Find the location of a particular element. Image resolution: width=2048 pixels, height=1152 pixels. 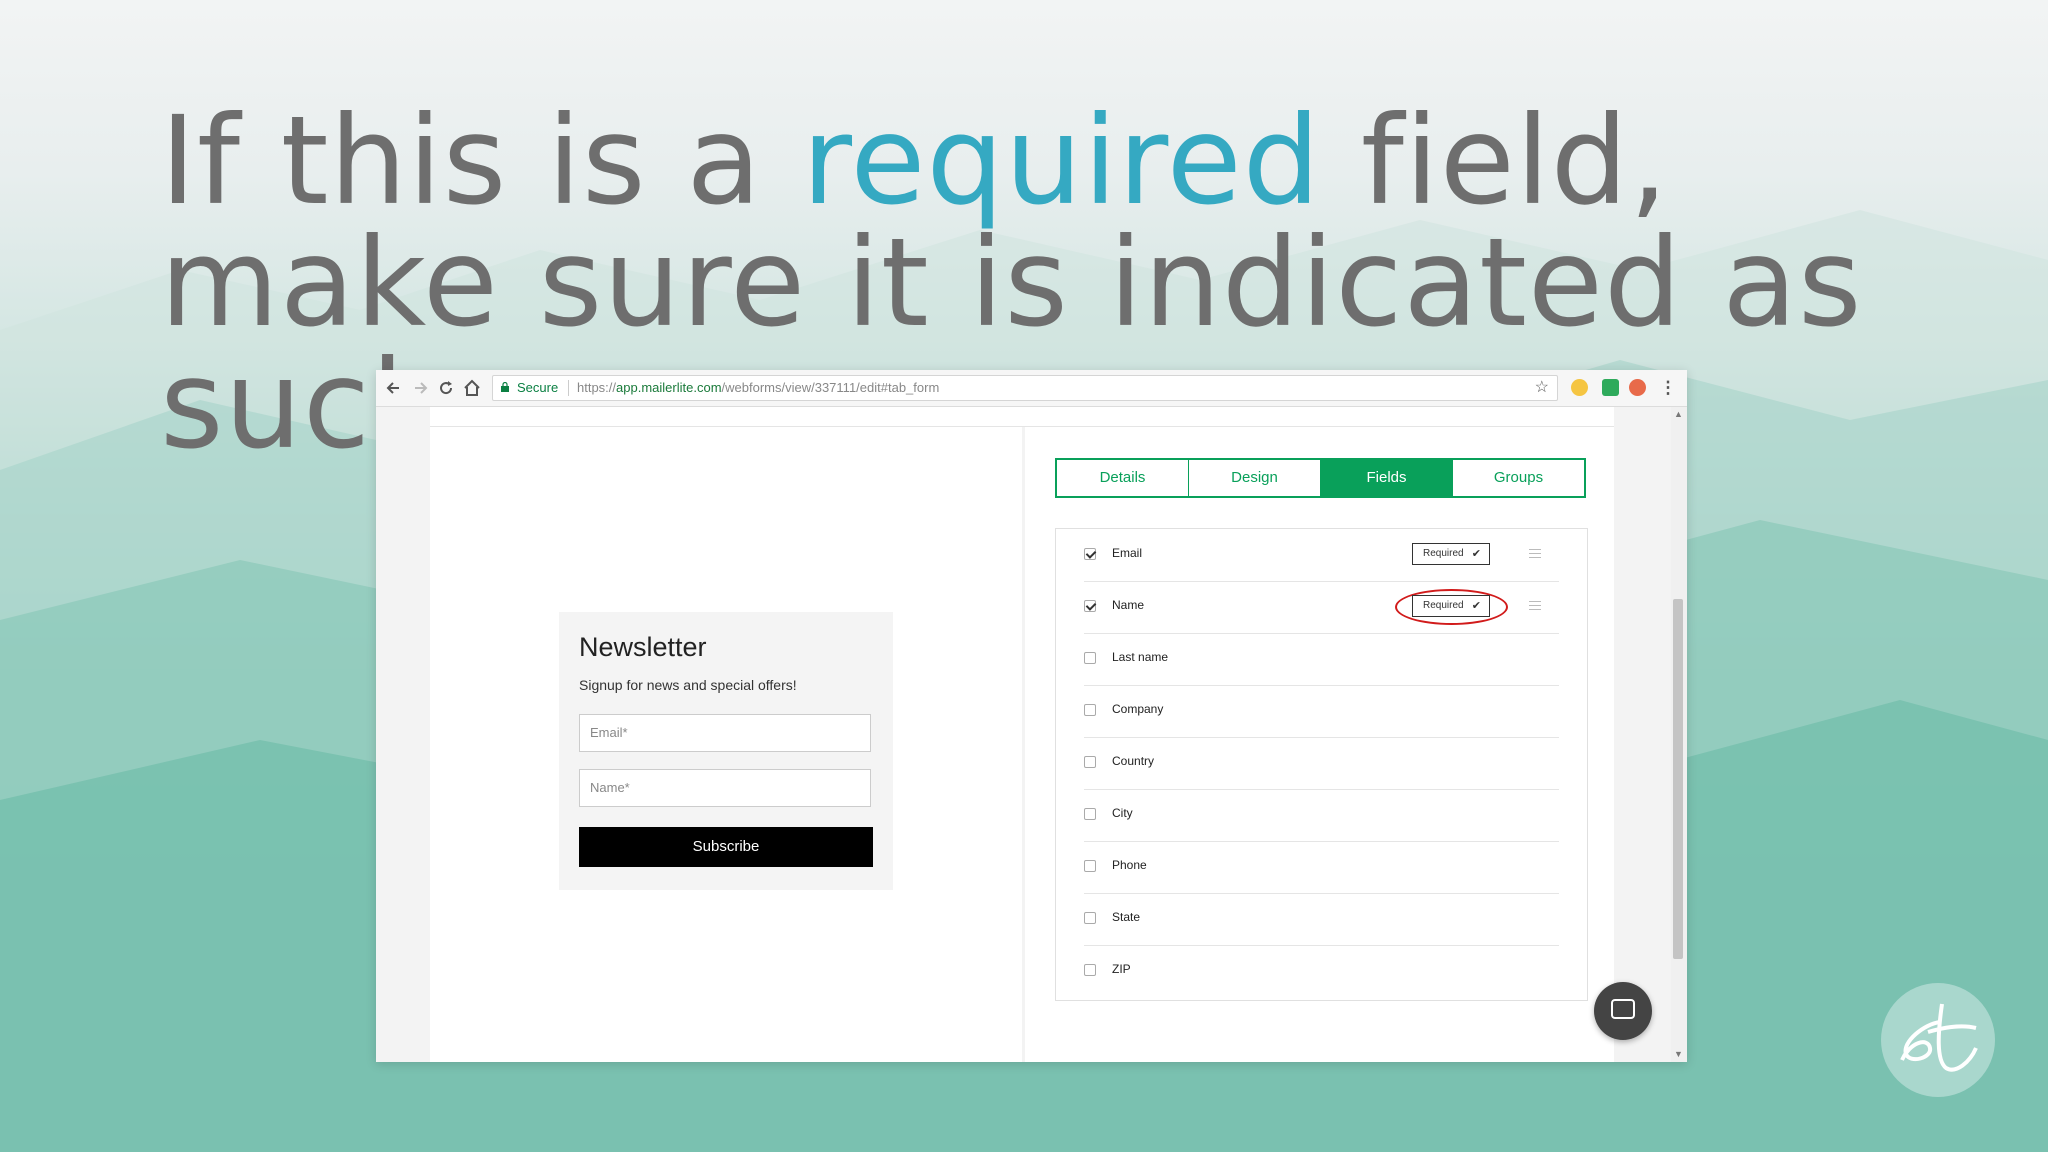

scroll-down-arrow-icon: ▼ is located at coordinates (1678, 1054).